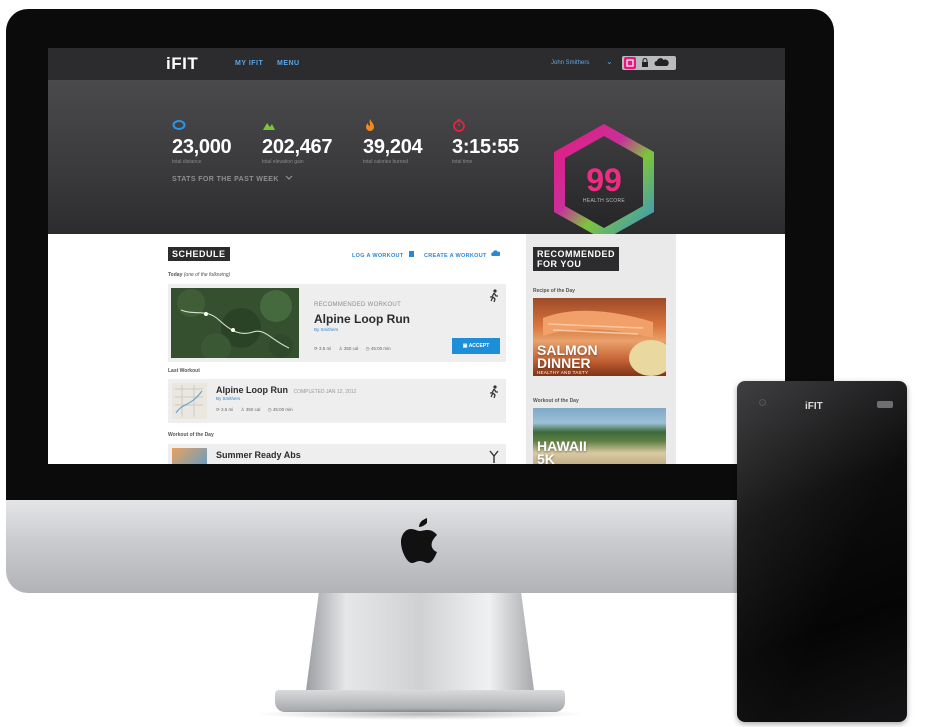  What do you see at coordinates (249, 63) in the screenshot?
I see `nav-my-ifit: MY IFIT` at bounding box center [249, 63].